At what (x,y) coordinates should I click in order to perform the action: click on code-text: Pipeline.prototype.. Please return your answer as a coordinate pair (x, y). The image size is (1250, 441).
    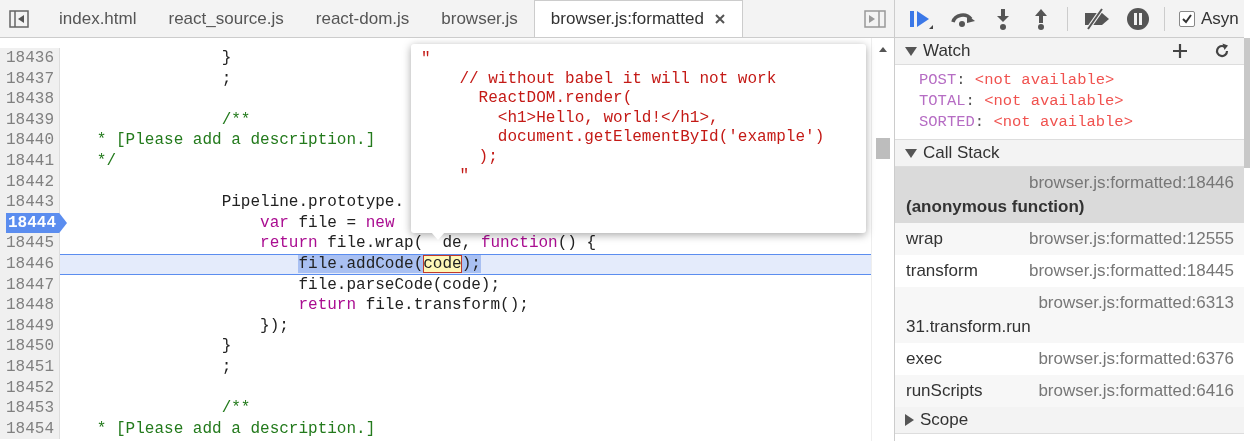
    Looking at the image, I should click on (313, 202).